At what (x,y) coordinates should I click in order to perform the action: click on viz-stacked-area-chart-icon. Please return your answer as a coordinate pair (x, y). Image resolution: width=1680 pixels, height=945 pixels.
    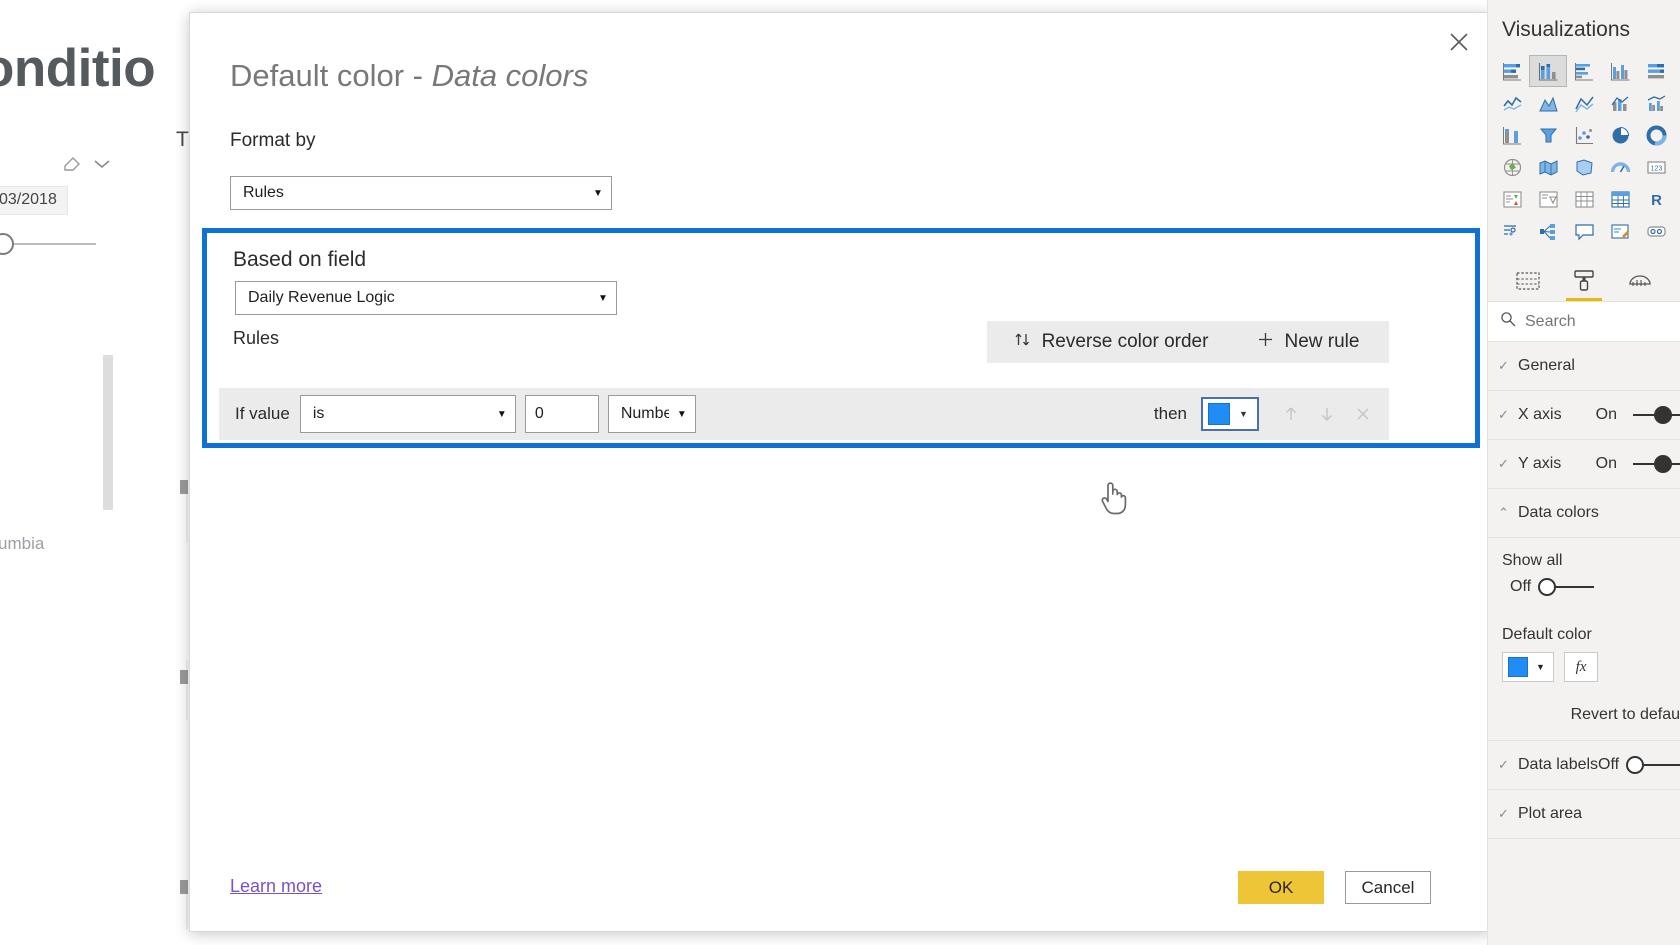
    Looking at the image, I should click on (1584, 103).